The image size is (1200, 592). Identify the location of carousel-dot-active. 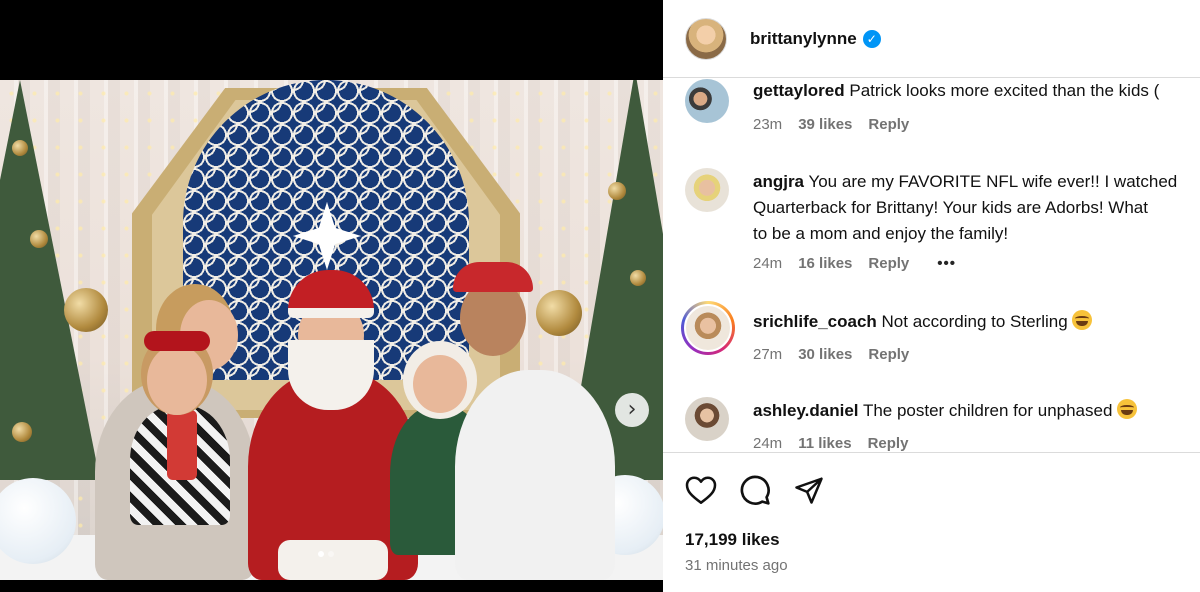
(321, 554).